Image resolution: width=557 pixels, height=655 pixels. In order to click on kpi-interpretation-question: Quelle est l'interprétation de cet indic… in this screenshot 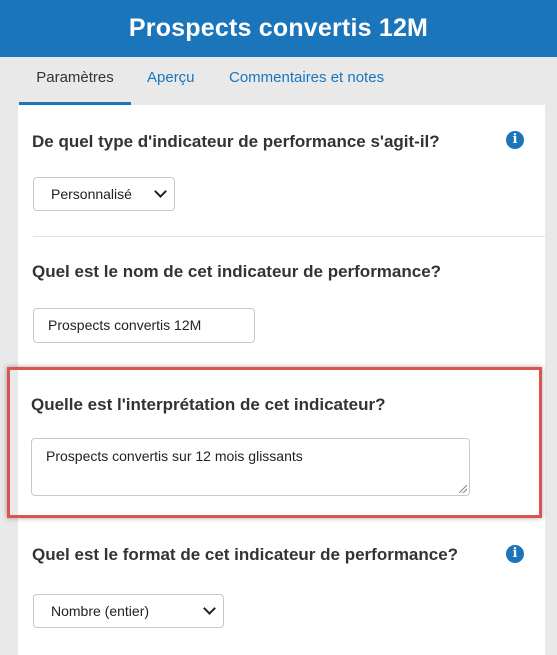, I will do `click(208, 404)`.